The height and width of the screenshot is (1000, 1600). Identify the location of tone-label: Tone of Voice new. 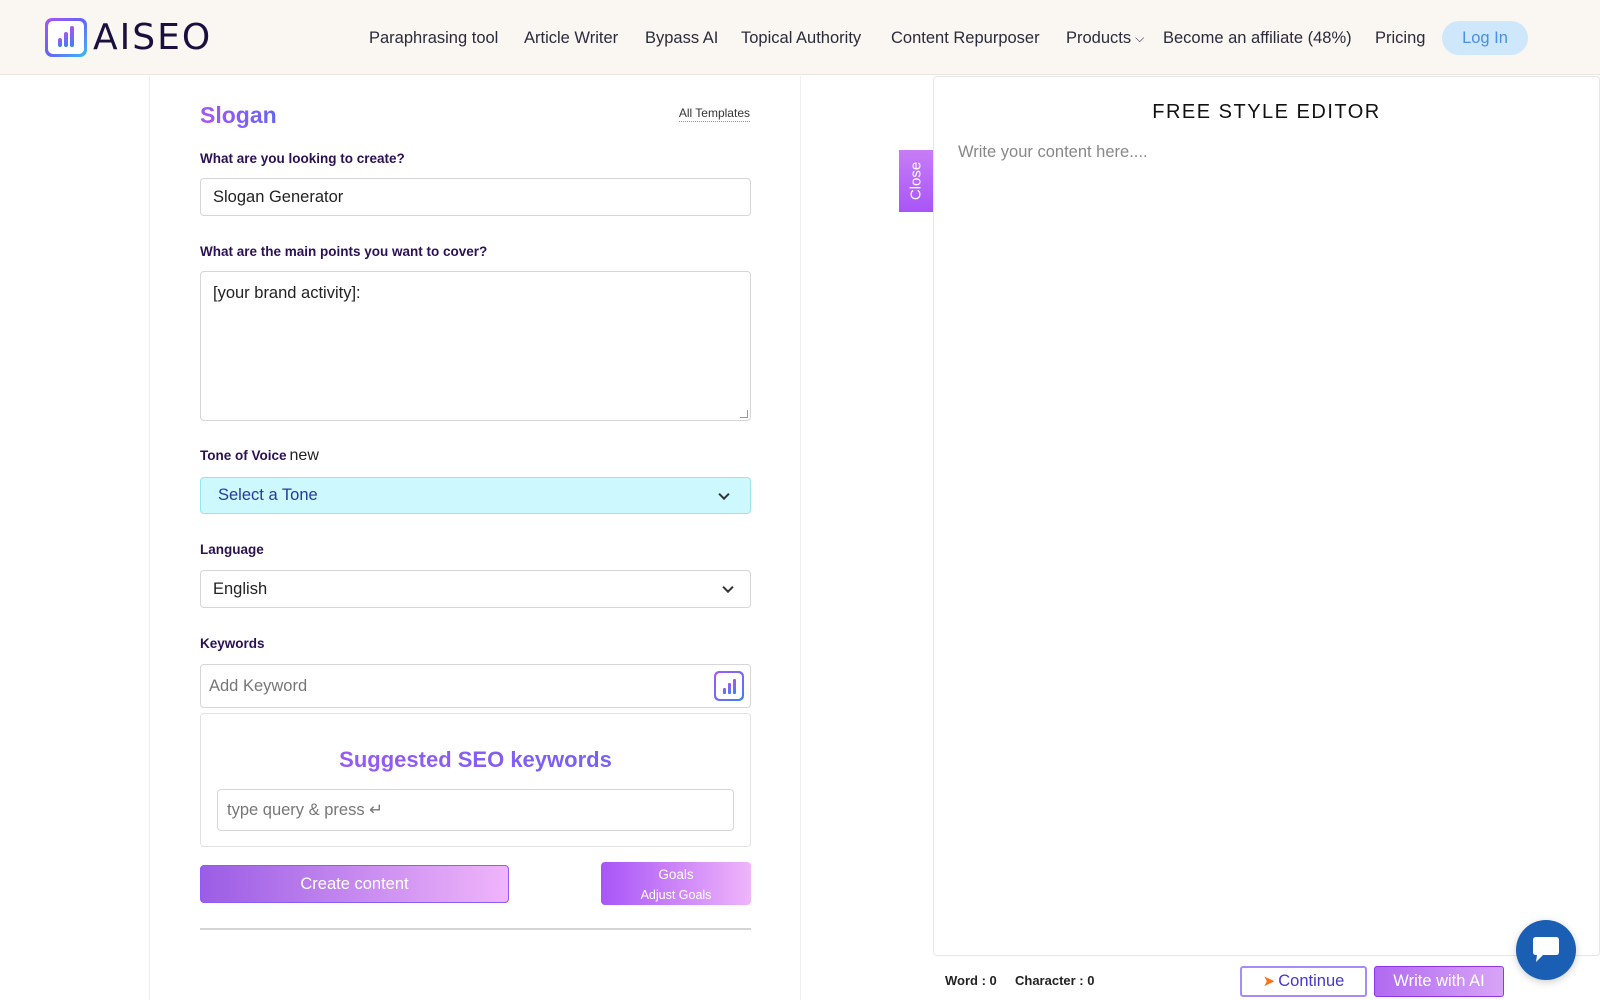
(259, 456).